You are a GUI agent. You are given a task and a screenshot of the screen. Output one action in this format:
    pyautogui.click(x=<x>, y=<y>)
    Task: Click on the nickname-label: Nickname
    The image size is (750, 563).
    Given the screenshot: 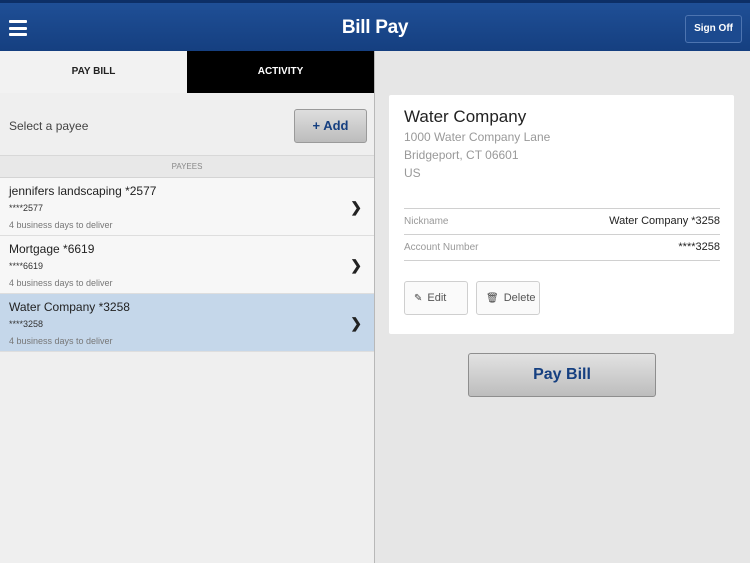 What is the action you would take?
    pyautogui.click(x=426, y=221)
    